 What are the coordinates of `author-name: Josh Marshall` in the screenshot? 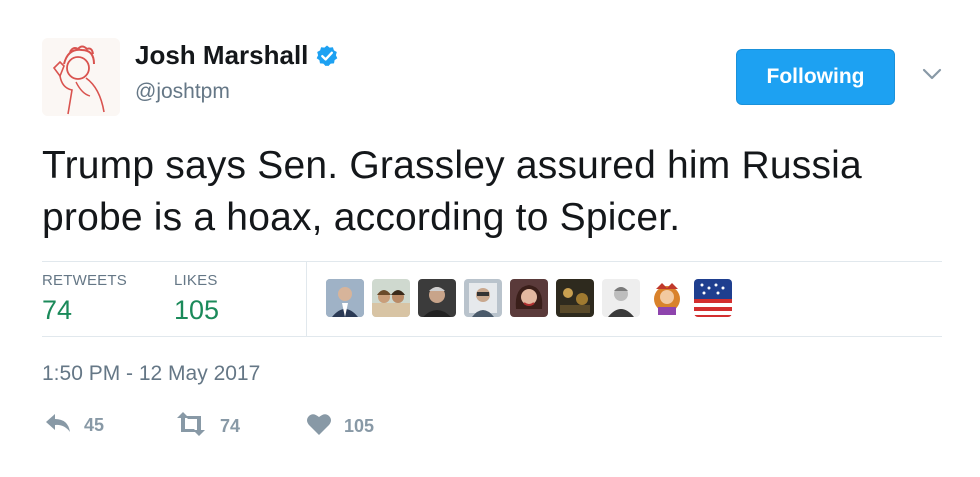 It's located at (221, 55).